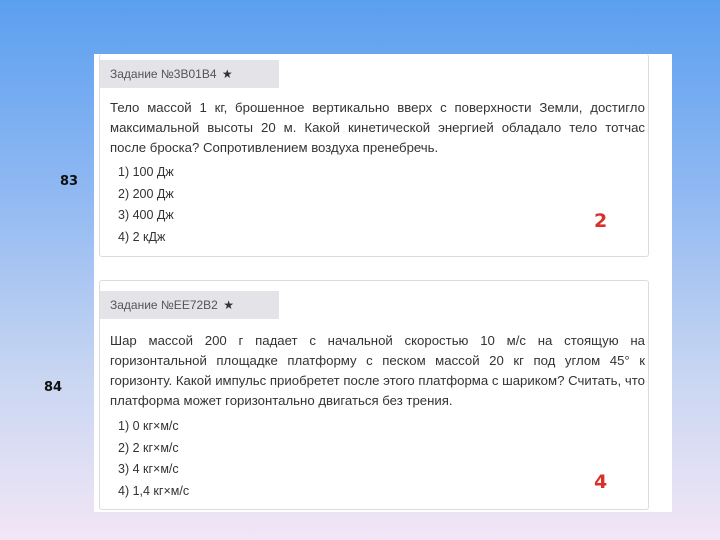 The width and height of the screenshot is (720, 540). What do you see at coordinates (148, 447) in the screenshot?
I see `option-2: 2) 2 кг×м/с` at bounding box center [148, 447].